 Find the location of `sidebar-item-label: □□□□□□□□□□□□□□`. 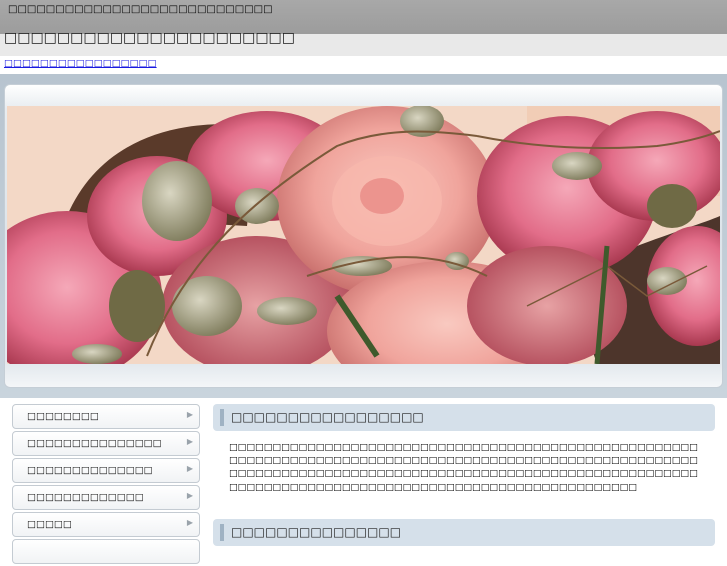

sidebar-item-label: □□□□□□□□□□□□□□ is located at coordinates (90, 470).